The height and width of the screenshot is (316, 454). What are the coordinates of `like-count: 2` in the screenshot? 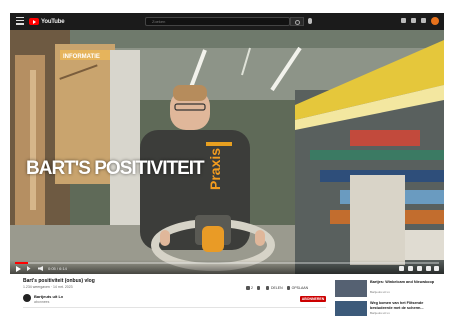 It's located at (252, 288).